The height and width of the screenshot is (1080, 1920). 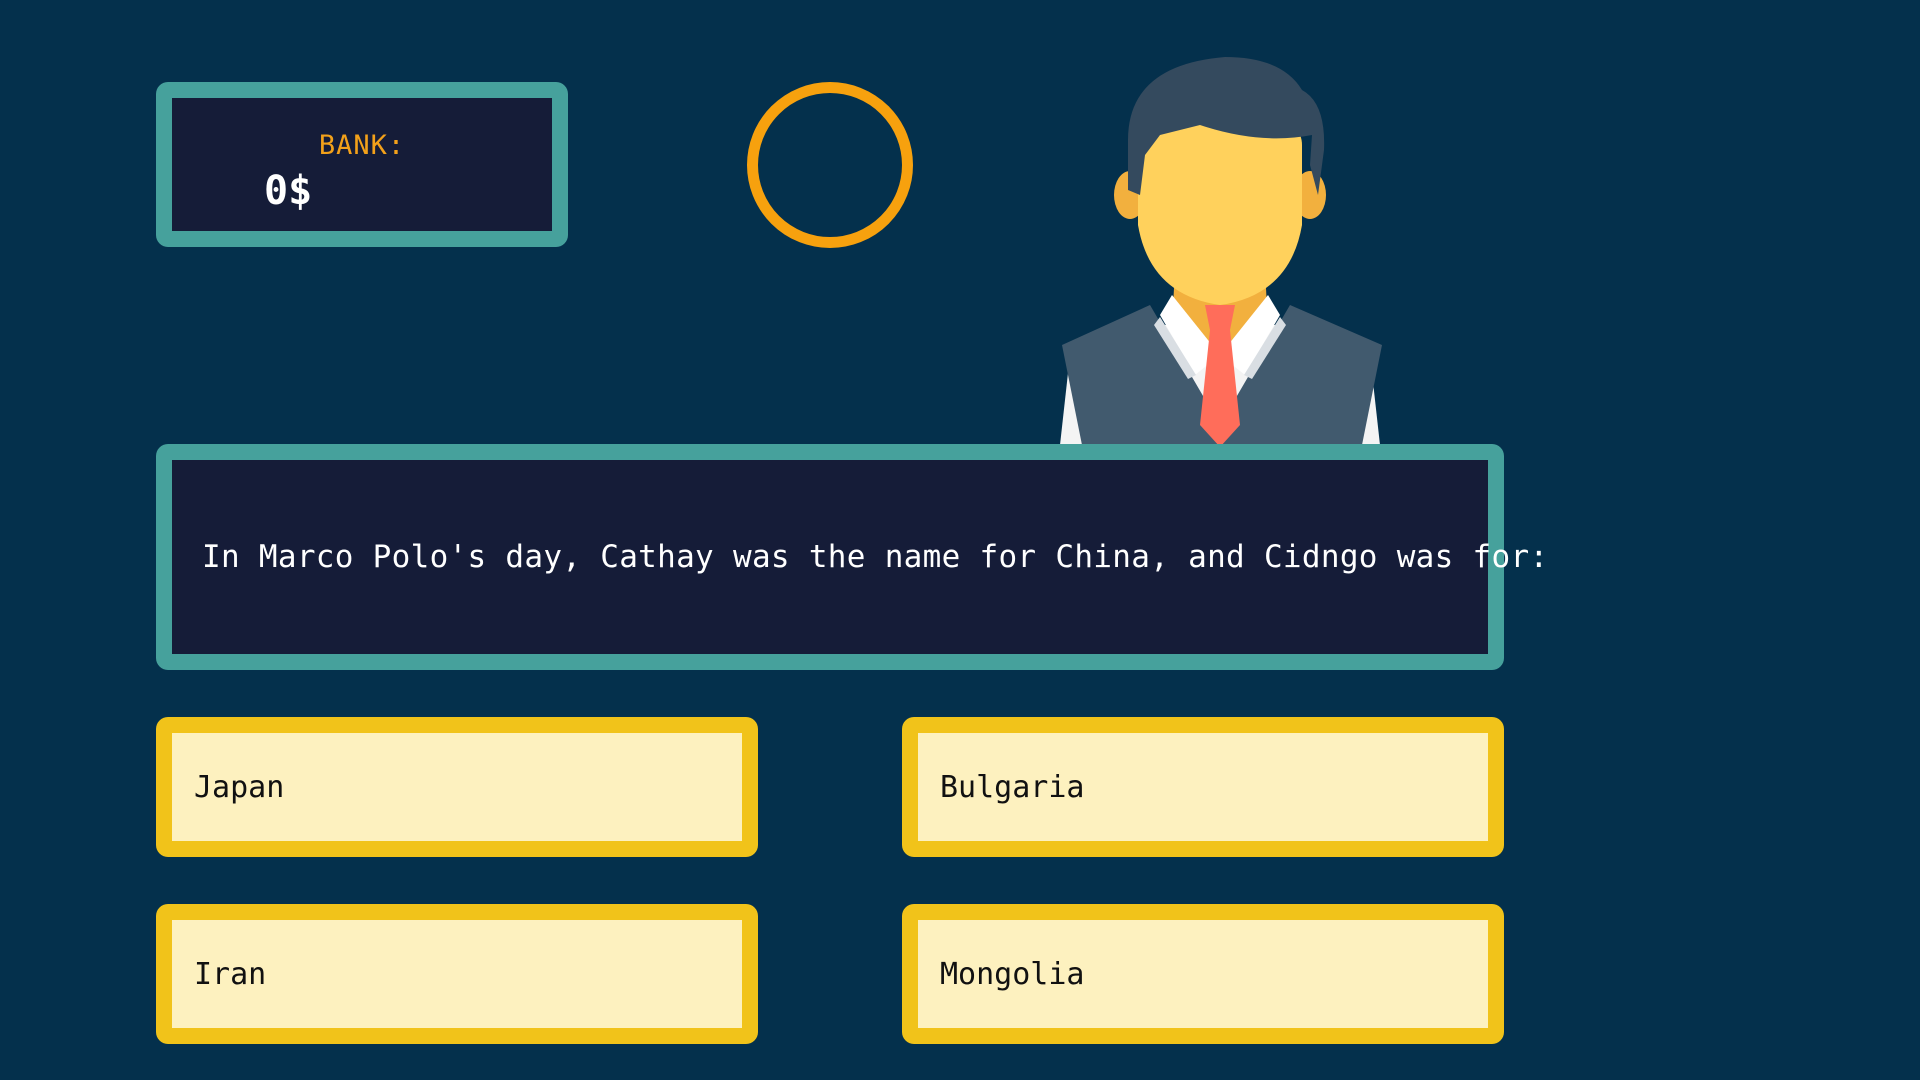 I want to click on answer-button-d: Mongolia, so click(x=1203, y=974).